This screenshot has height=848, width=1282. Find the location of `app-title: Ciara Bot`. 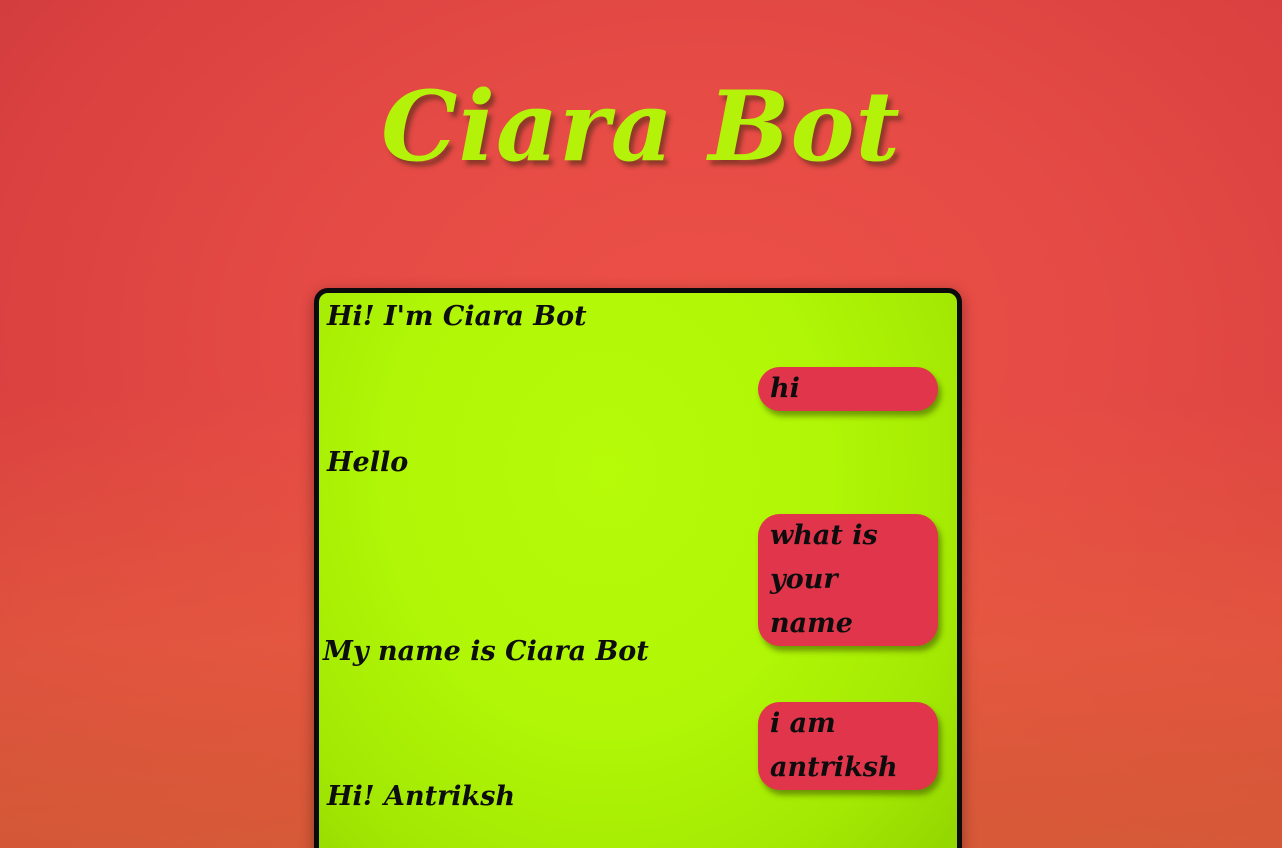

app-title: Ciara Bot is located at coordinates (641, 126).